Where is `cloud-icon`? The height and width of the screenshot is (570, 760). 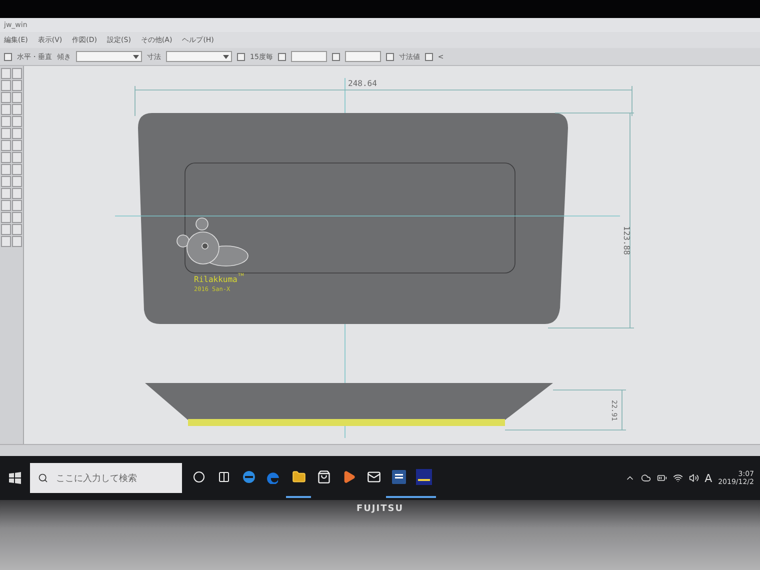
cloud-icon is located at coordinates (645, 478).